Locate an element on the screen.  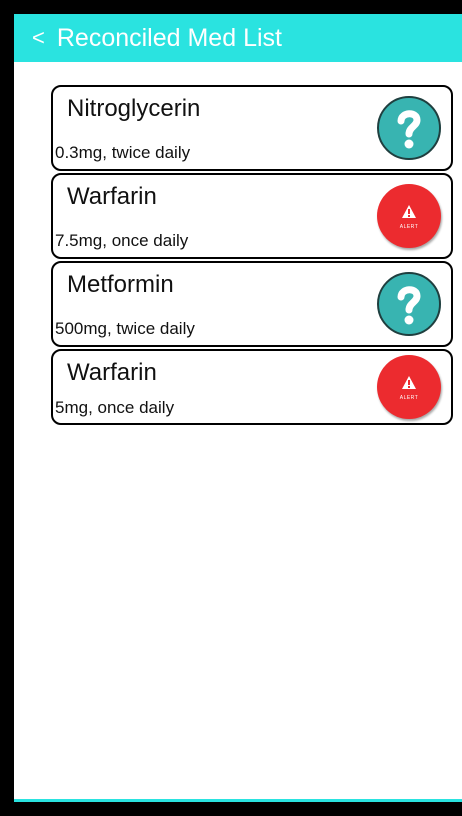
med-card: Warfarin 7.5mg, once daily ALERT is located at coordinates (252, 216).